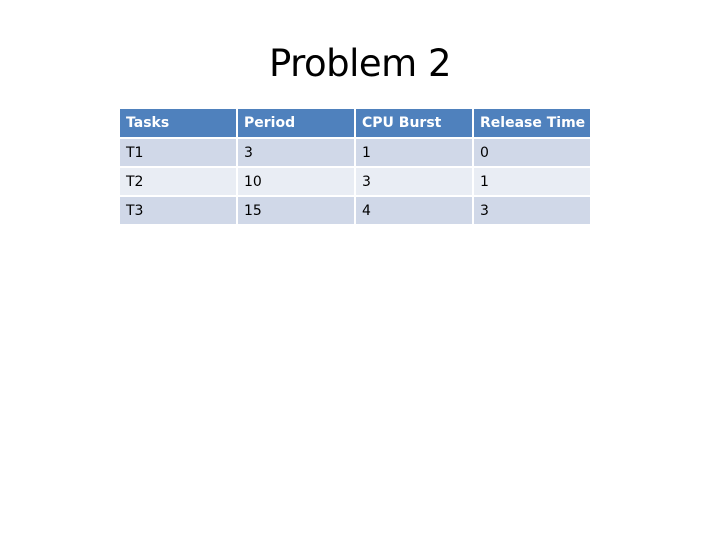  Describe the element at coordinates (532, 152) in the screenshot. I see `cell-release-time: 0` at that location.